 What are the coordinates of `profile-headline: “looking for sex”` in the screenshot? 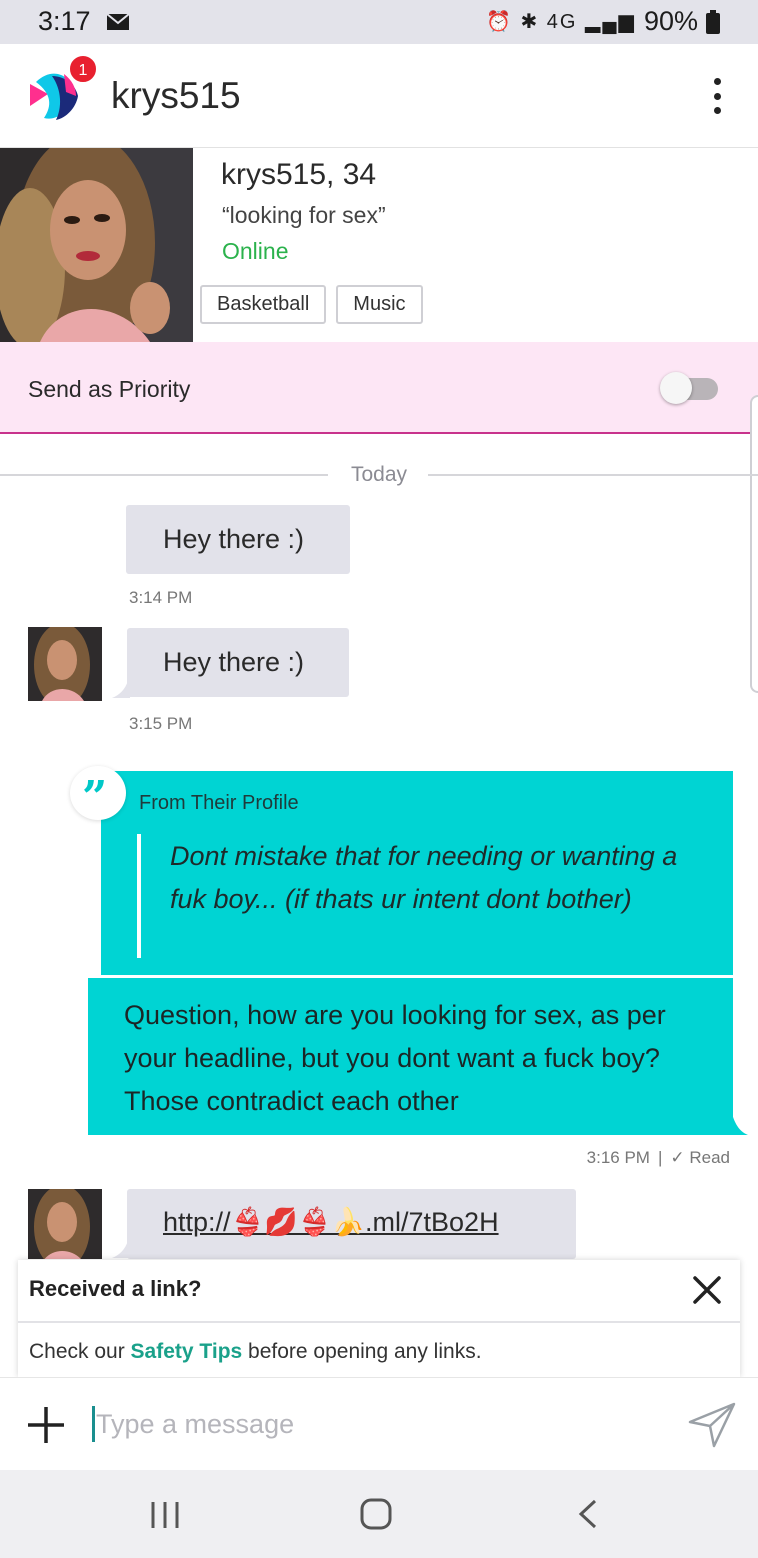 It's located at (304, 215).